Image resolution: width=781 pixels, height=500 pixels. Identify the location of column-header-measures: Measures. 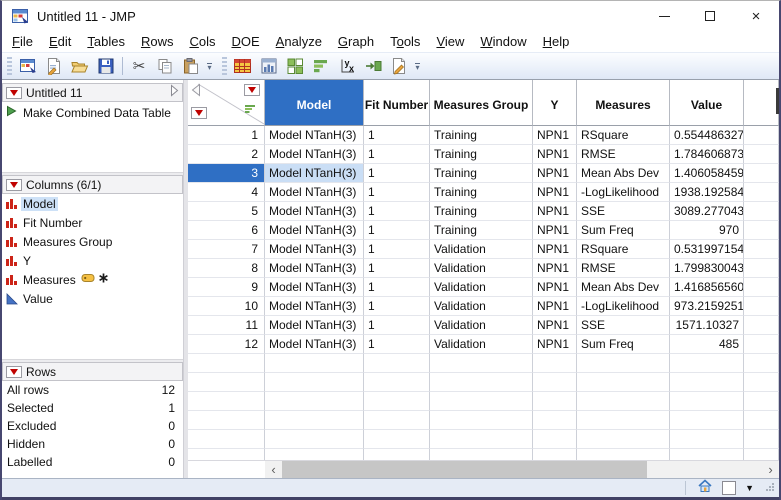
(623, 103).